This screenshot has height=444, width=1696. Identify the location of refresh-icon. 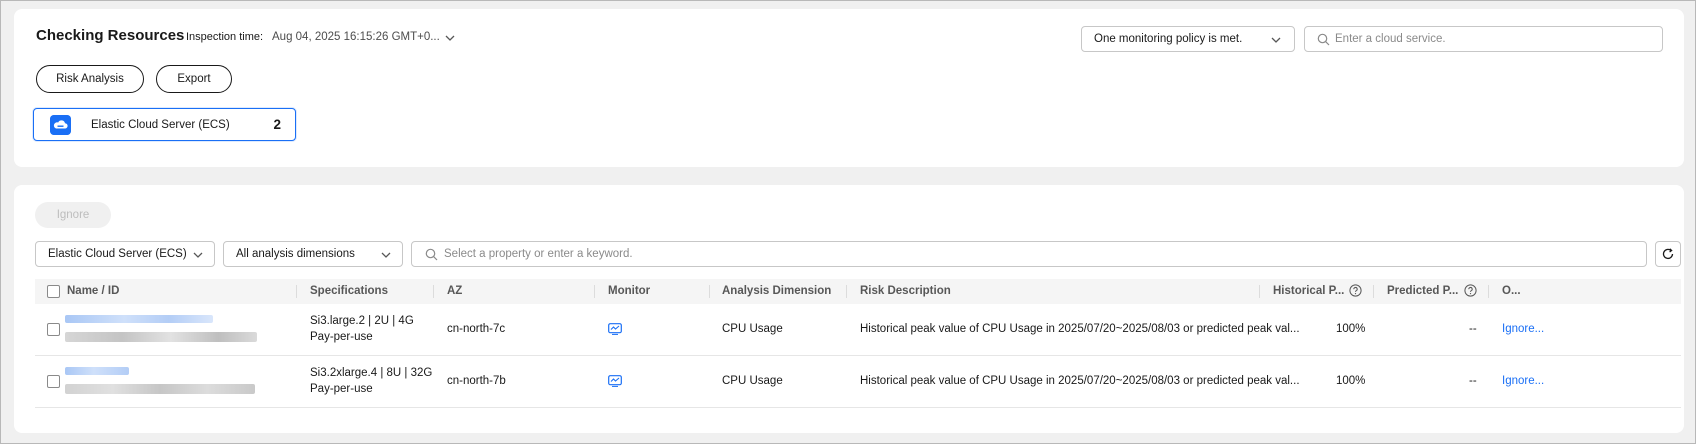
(1668, 254).